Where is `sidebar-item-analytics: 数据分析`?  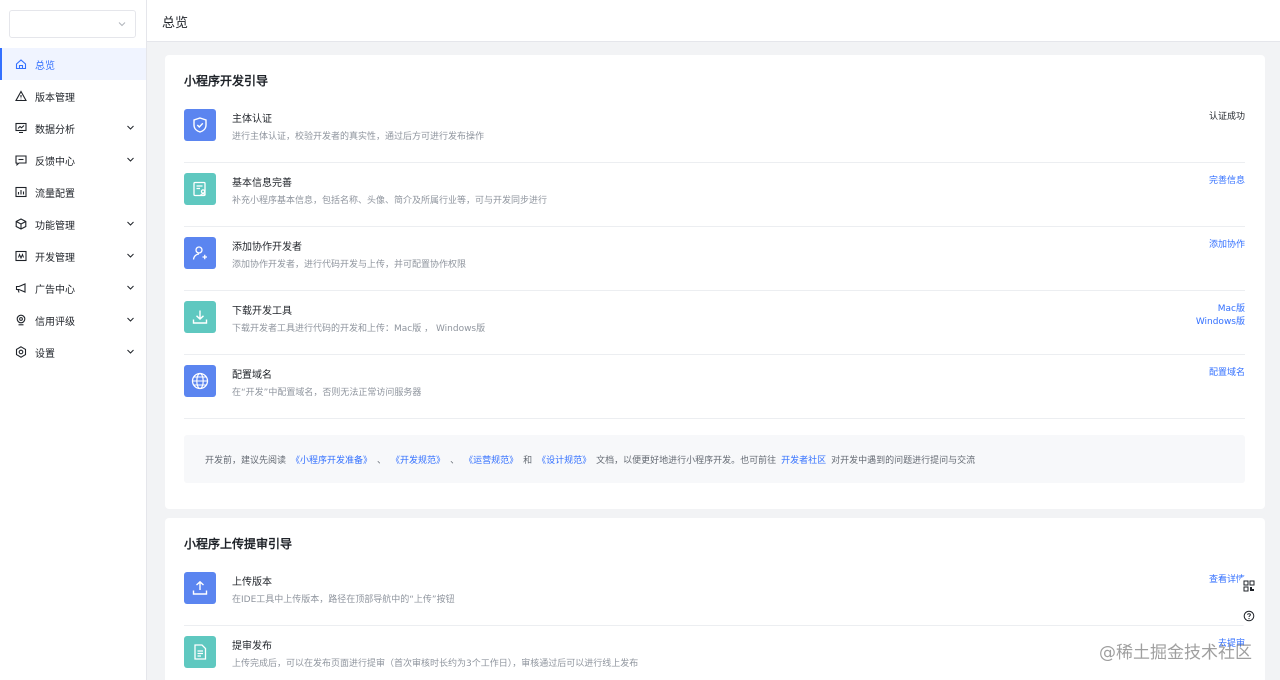 sidebar-item-analytics: 数据分析 is located at coordinates (73, 128).